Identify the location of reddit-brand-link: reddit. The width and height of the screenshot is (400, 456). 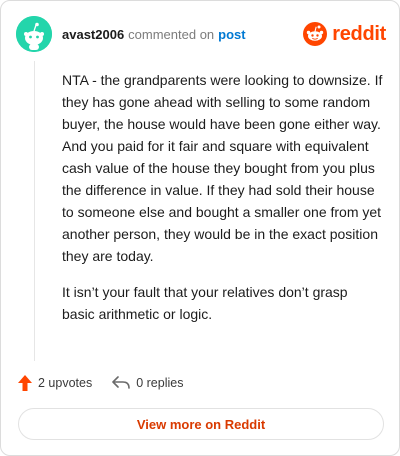
(344, 34).